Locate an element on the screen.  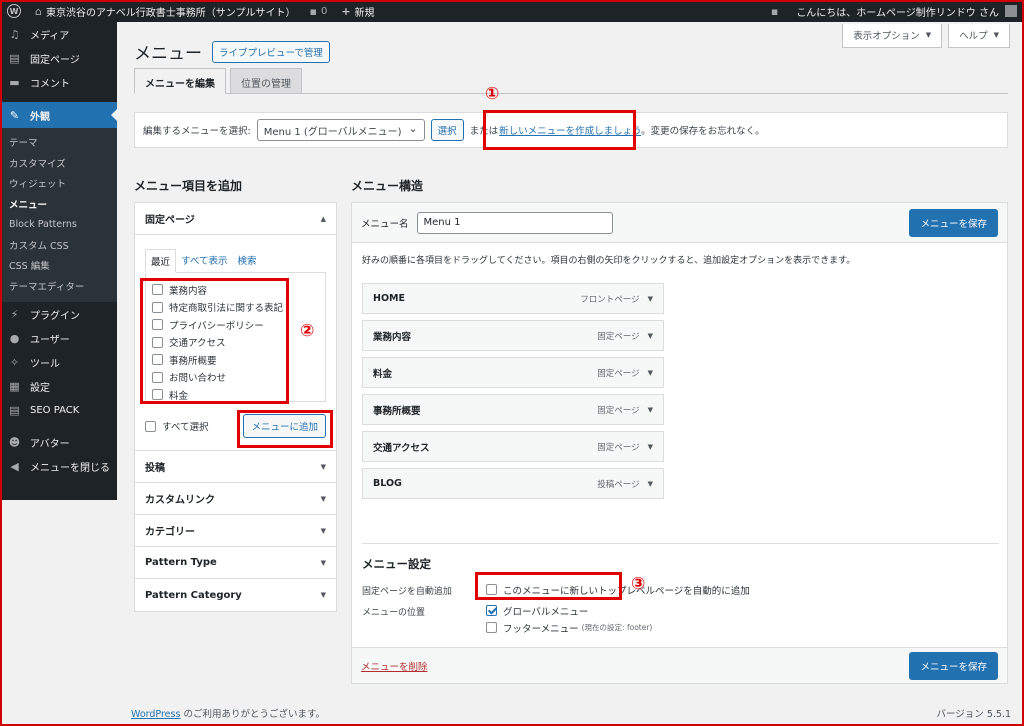
sidebar-collapse-button: ◀ メニューを閉じる is located at coordinates (58, 466).